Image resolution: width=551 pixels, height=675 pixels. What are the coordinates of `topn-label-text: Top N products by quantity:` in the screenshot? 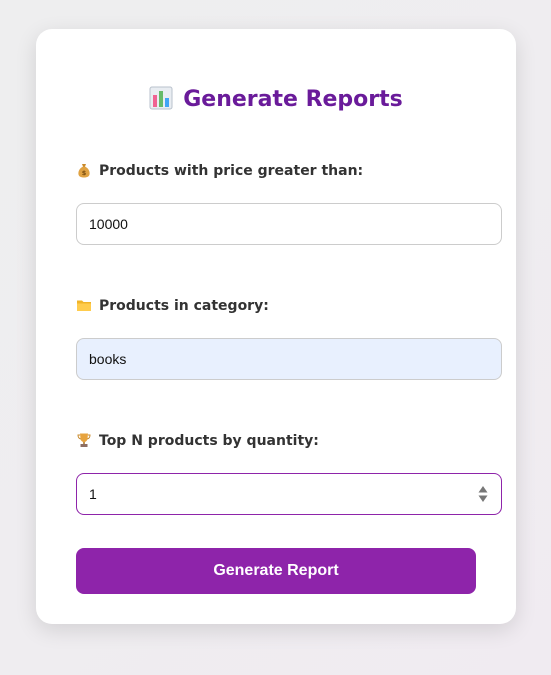 It's located at (209, 441).